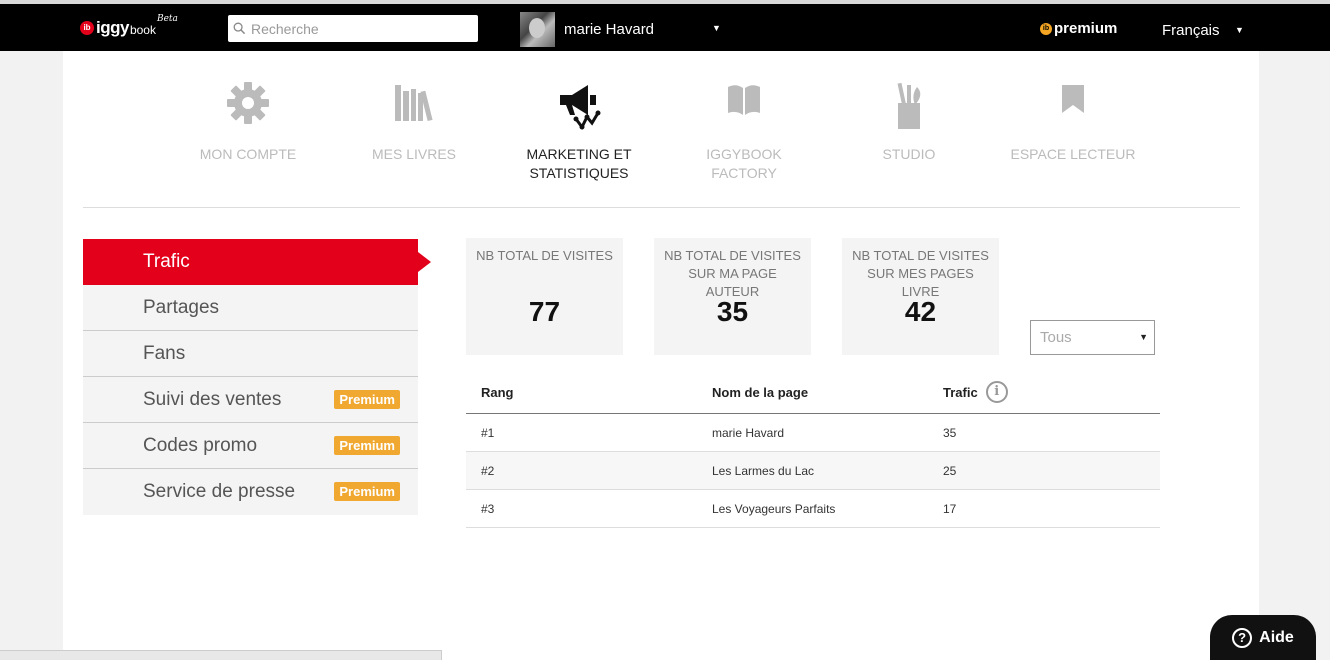 The image size is (1330, 660). What do you see at coordinates (1092, 337) in the screenshot?
I see `period-filter-select: Tous ▼` at bounding box center [1092, 337].